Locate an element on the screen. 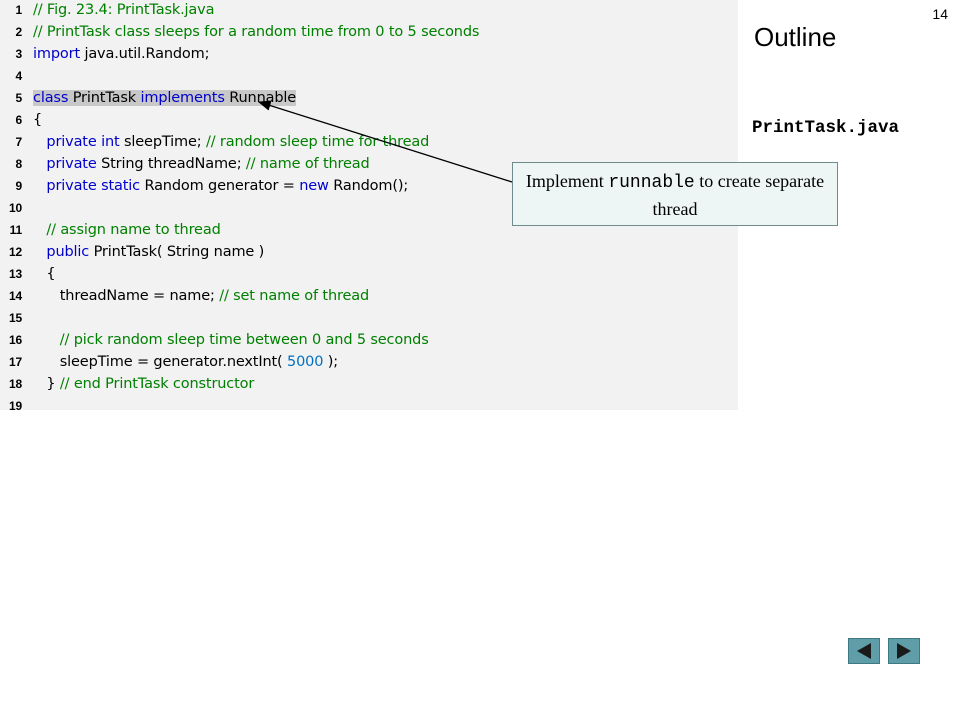 Image resolution: width=960 pixels, height=720 pixels. code-text: } // end PrintTask constructor is located at coordinates (143, 384).